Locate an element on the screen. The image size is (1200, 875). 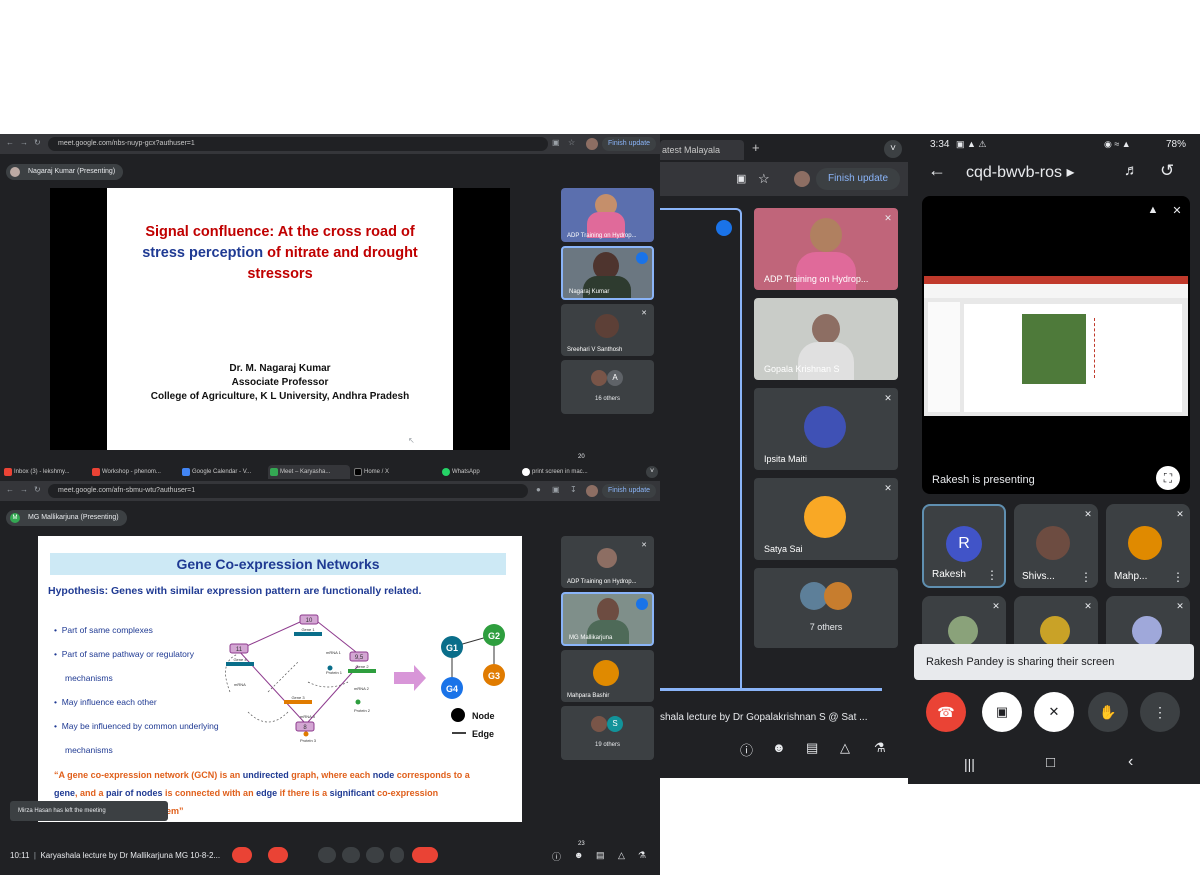
mic-off-icon: ✕ is located at coordinates (996, 606).